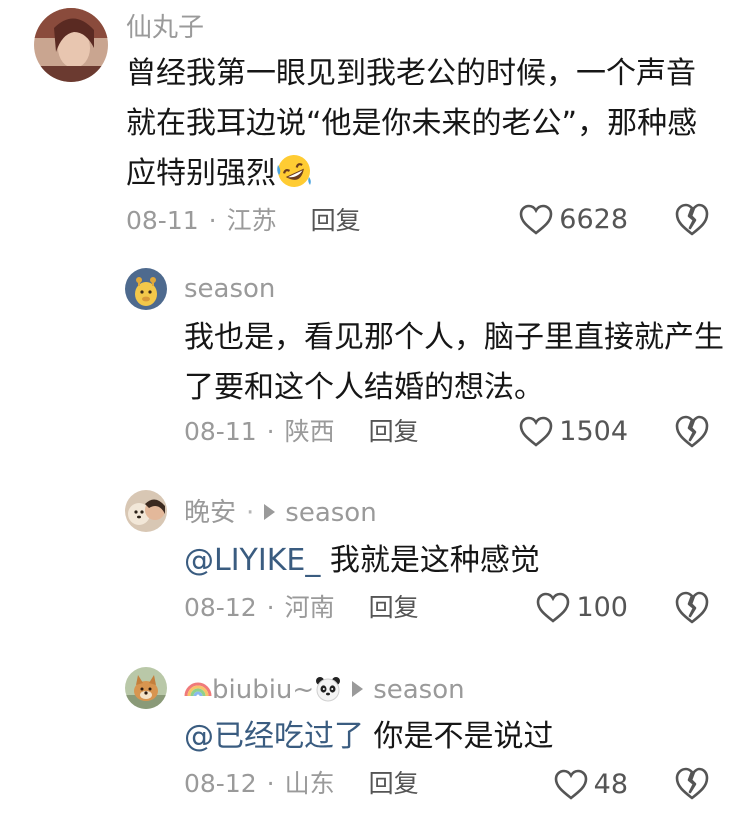 The image size is (750, 832). I want to click on rainbow-icon, so click(198, 689).